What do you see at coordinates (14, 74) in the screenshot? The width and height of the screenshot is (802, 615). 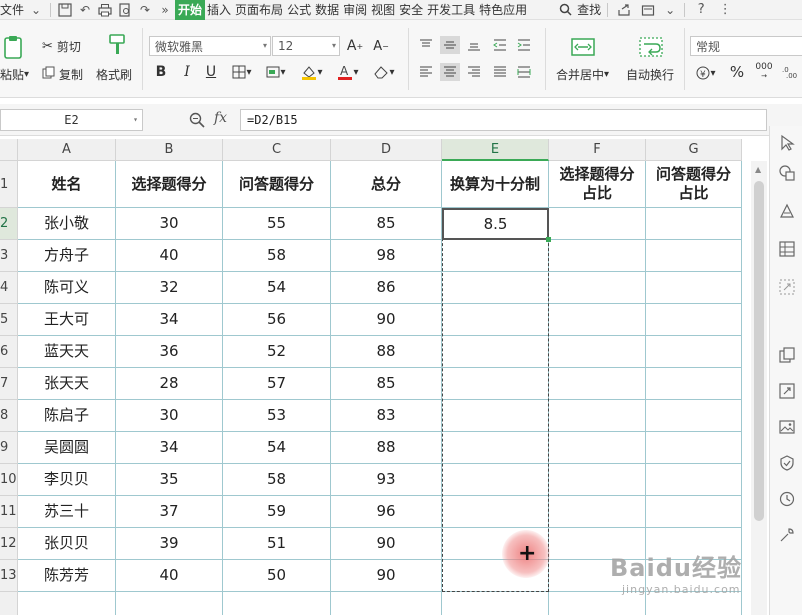 I see `paste-button: 粘贴 ▾` at bounding box center [14, 74].